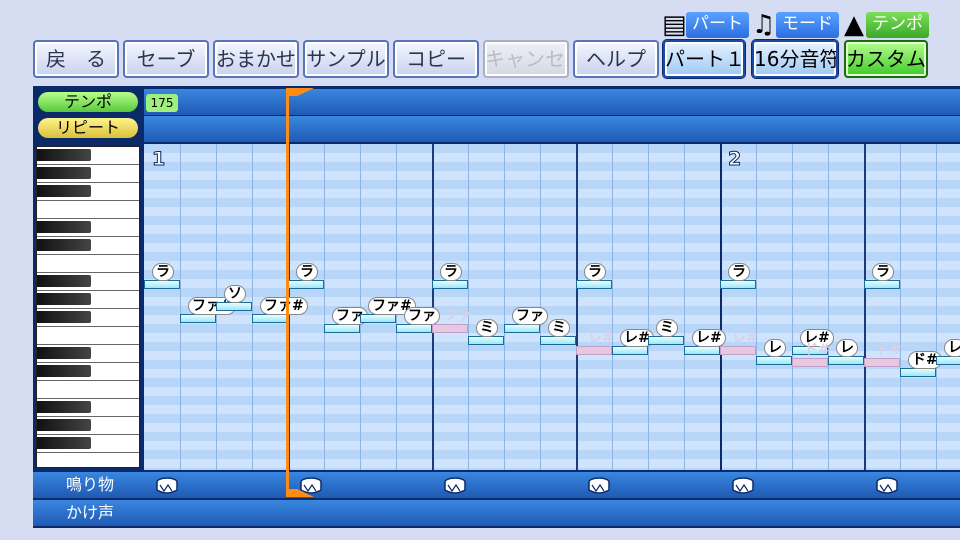 This screenshot has height=540, width=960. I want to click on note-mode-button: 16分音符, so click(795, 59).